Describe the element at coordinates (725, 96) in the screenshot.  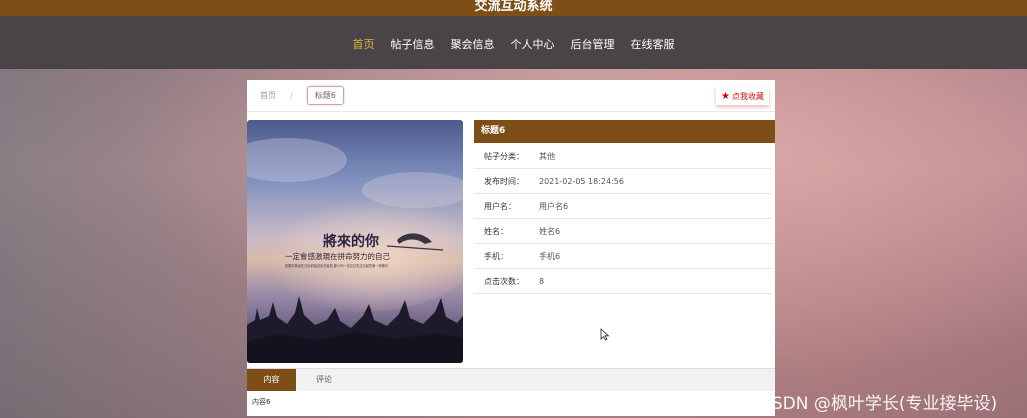
I see `star-icon: ★` at that location.